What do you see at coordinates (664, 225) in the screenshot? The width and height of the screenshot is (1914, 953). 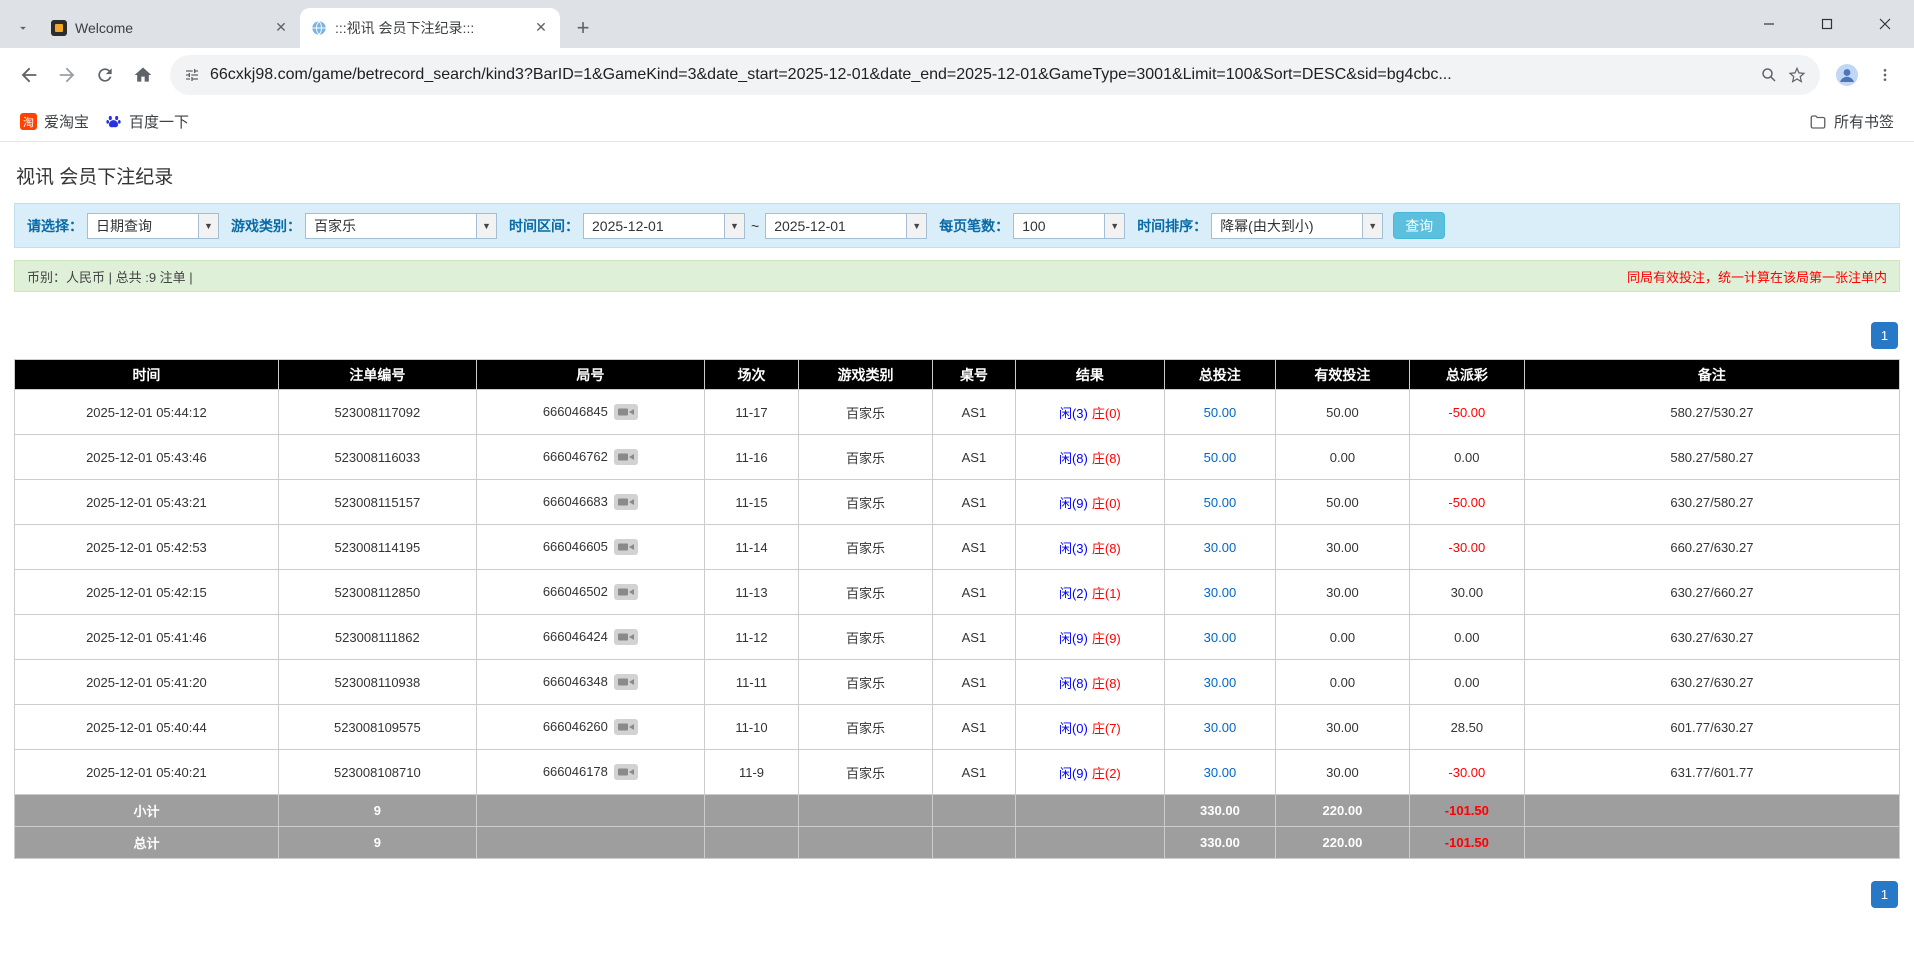 I see `date-start-select: 2025-12-01 ▼` at bounding box center [664, 225].